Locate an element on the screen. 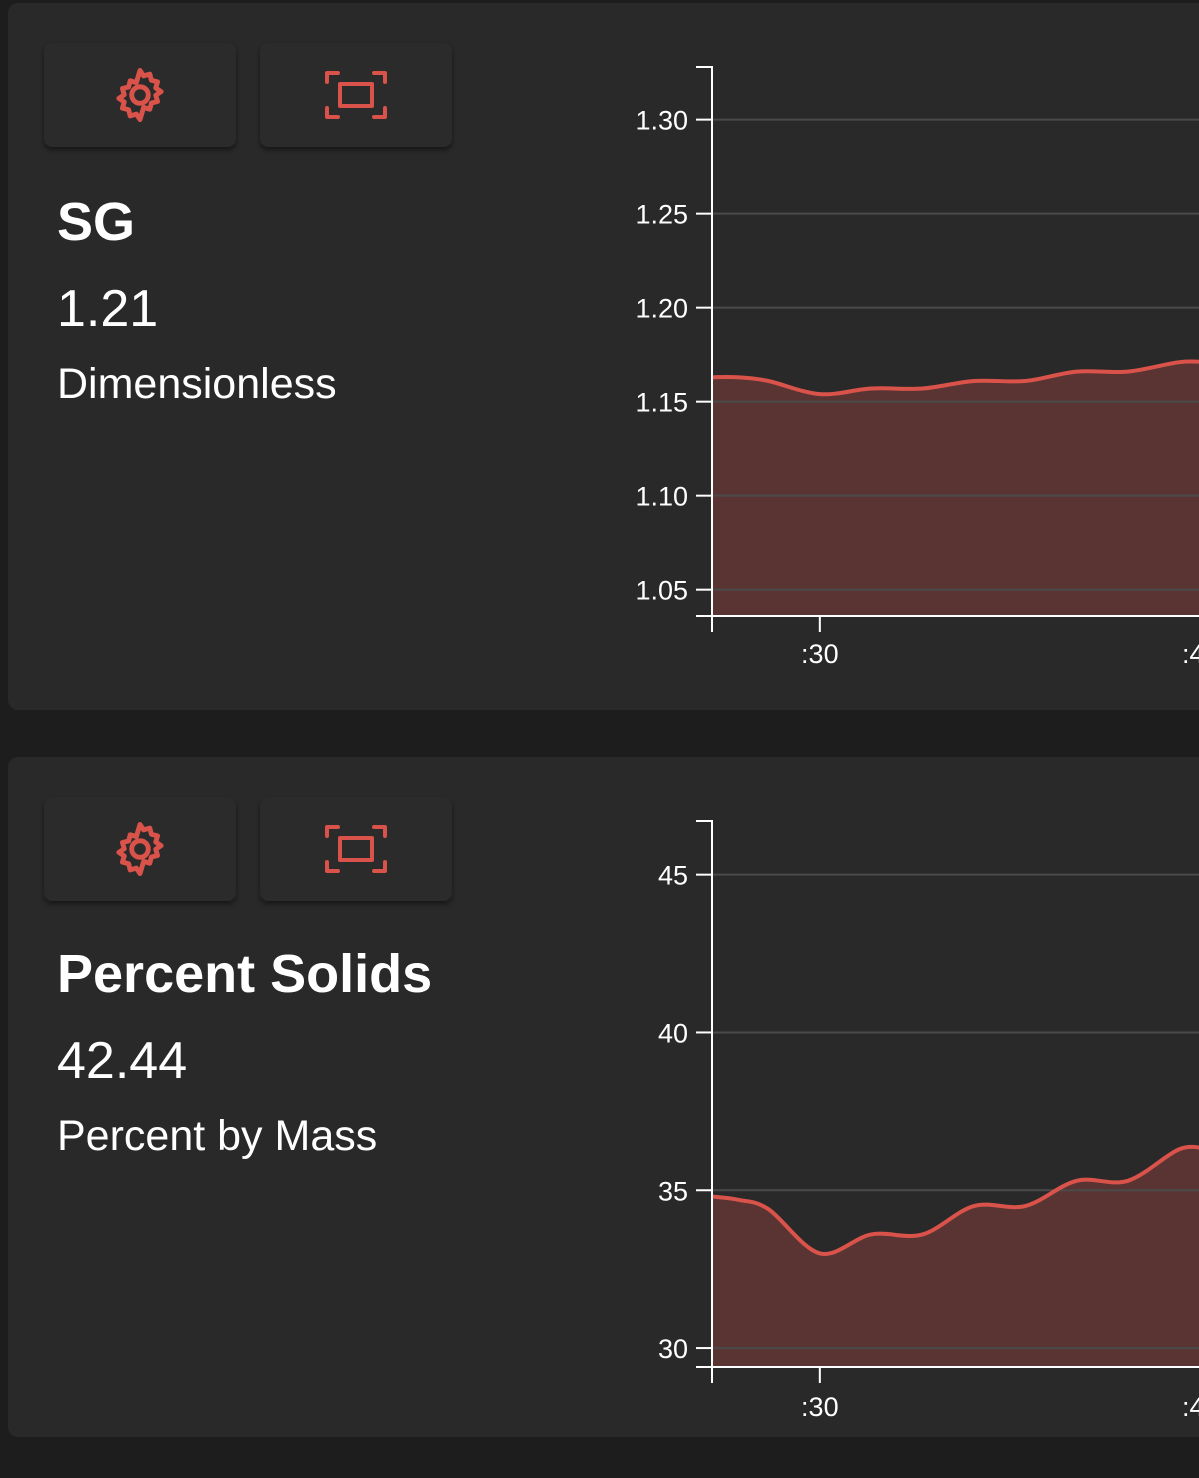 This screenshot has height=1478, width=1199. y-tick-label: 35 is located at coordinates (673, 1191).